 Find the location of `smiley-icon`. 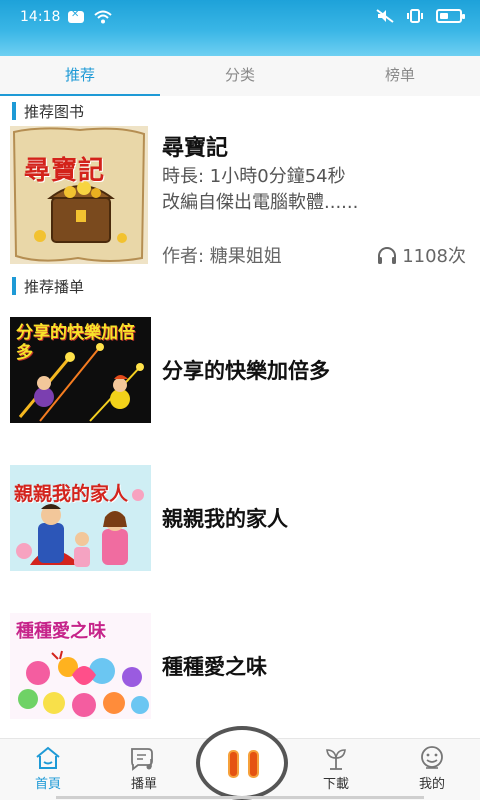

smiley-icon is located at coordinates (432, 757).